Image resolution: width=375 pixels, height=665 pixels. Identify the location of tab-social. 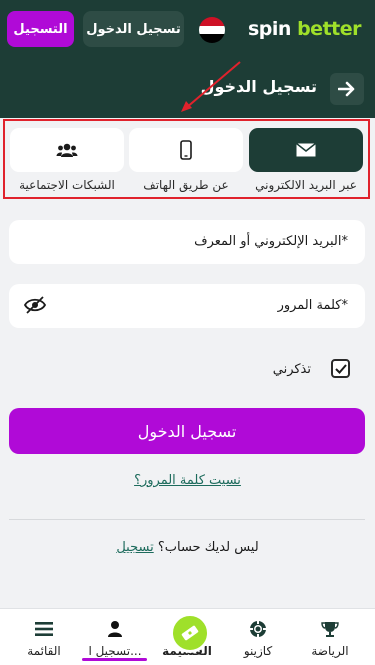
(67, 150).